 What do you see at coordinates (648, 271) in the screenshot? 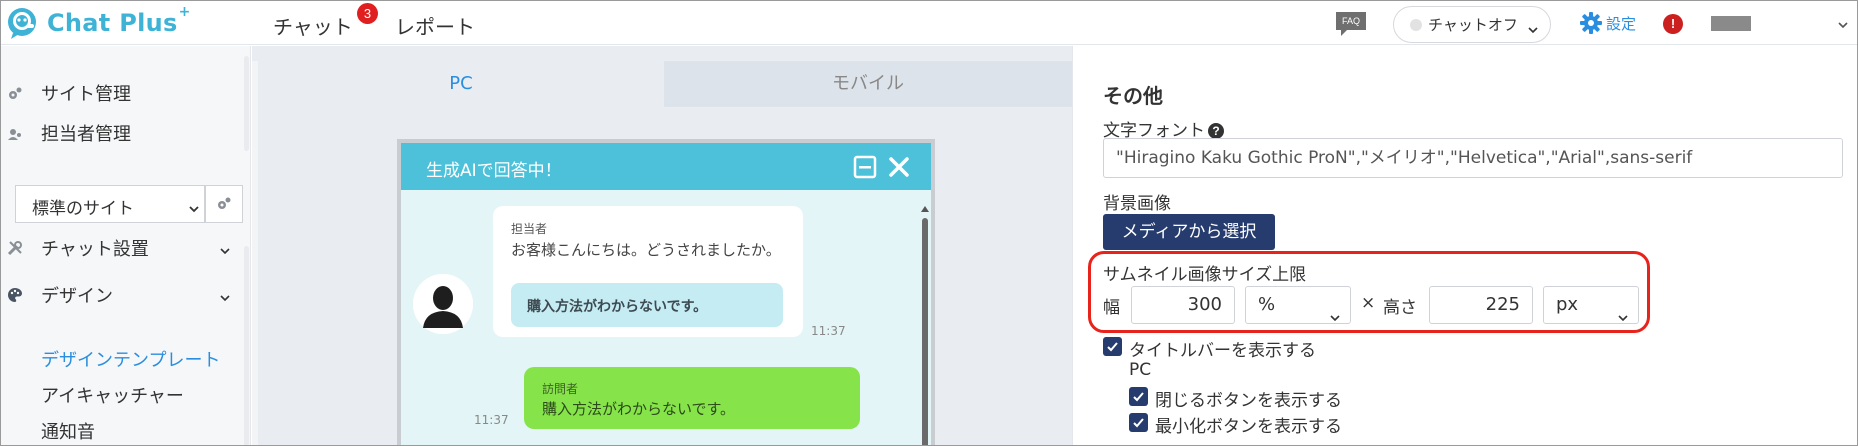
I see `agent-message-bubble: 担当者 お客様こんにちは。どうされましたか。 購入方法がわからないです。` at bounding box center [648, 271].